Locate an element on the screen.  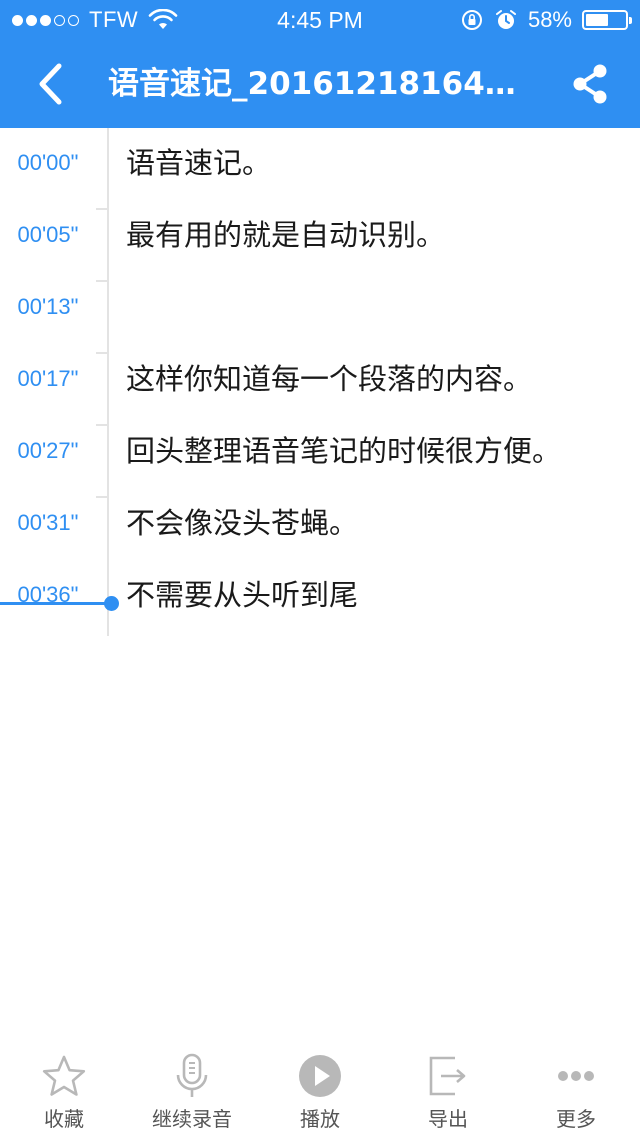
alarm-icon is located at coordinates (505, 19).